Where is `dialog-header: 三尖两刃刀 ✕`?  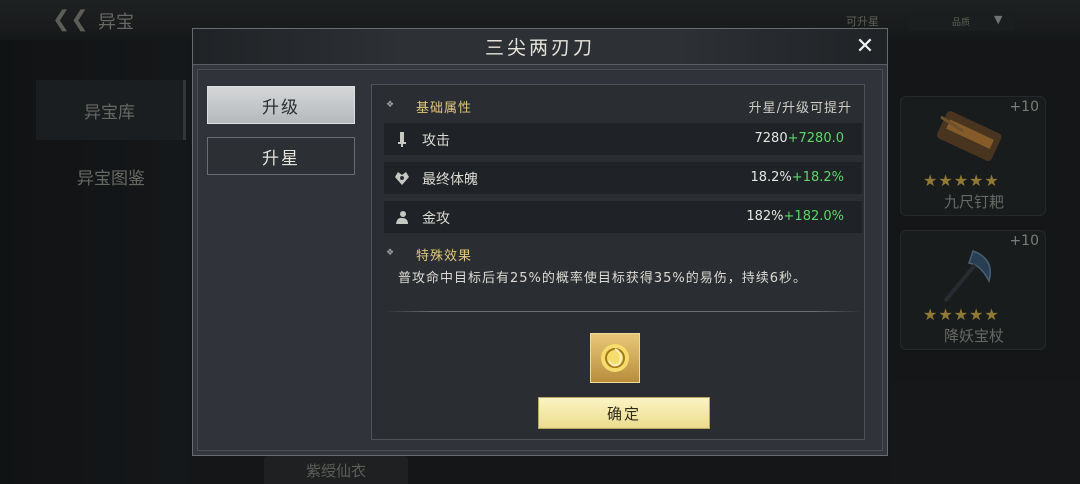 dialog-header: 三尖两刃刀 ✕ is located at coordinates (540, 47).